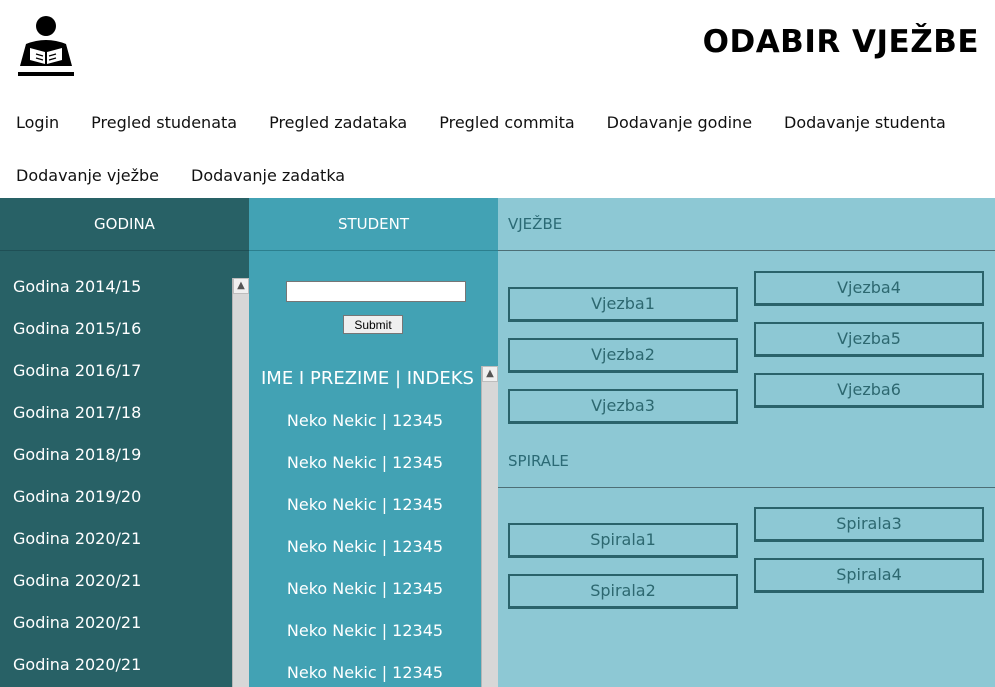 This screenshot has height=687, width=995. Describe the element at coordinates (497, 175) in the screenshot. I see `nav-row-2: Dodavanje vježbe Dodavanje zadatka` at that location.